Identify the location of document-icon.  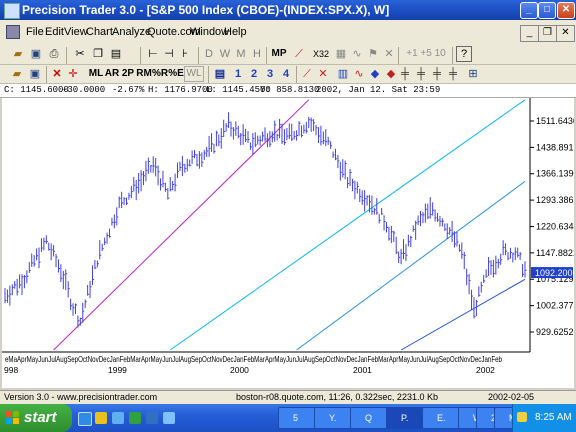
(13, 32).